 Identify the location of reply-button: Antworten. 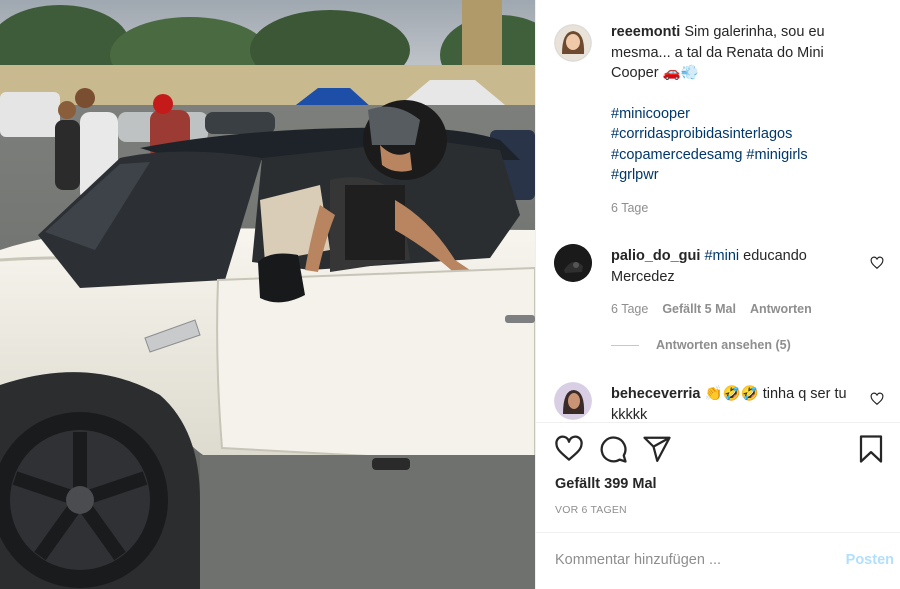
(781, 309).